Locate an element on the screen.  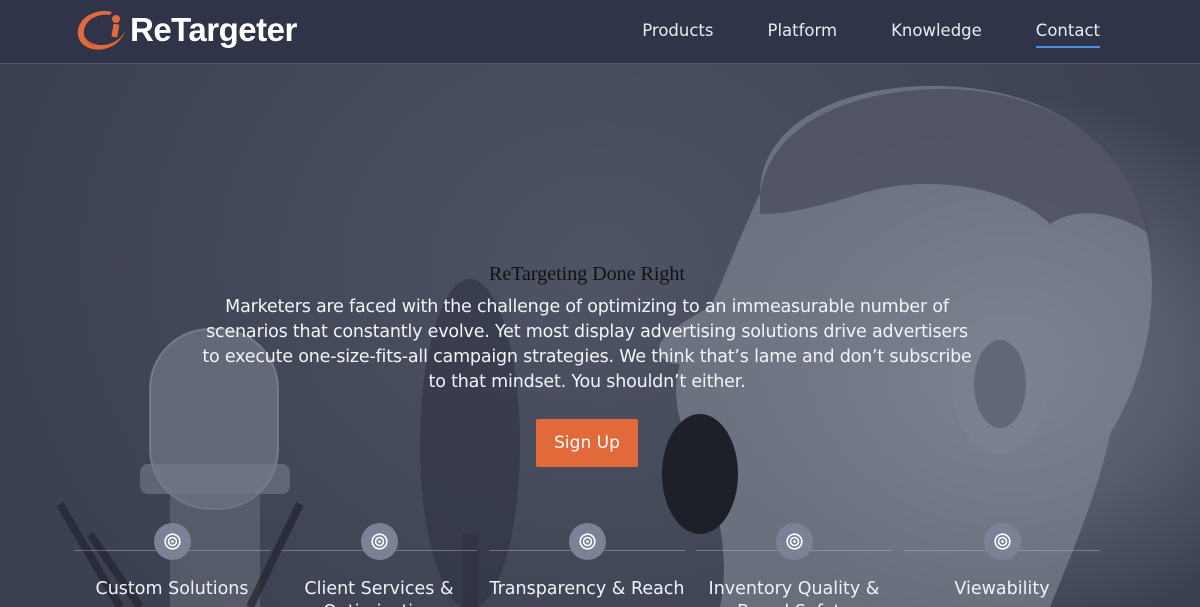
feature-custom-solutions: Custom Solutions is located at coordinates (172, 564).